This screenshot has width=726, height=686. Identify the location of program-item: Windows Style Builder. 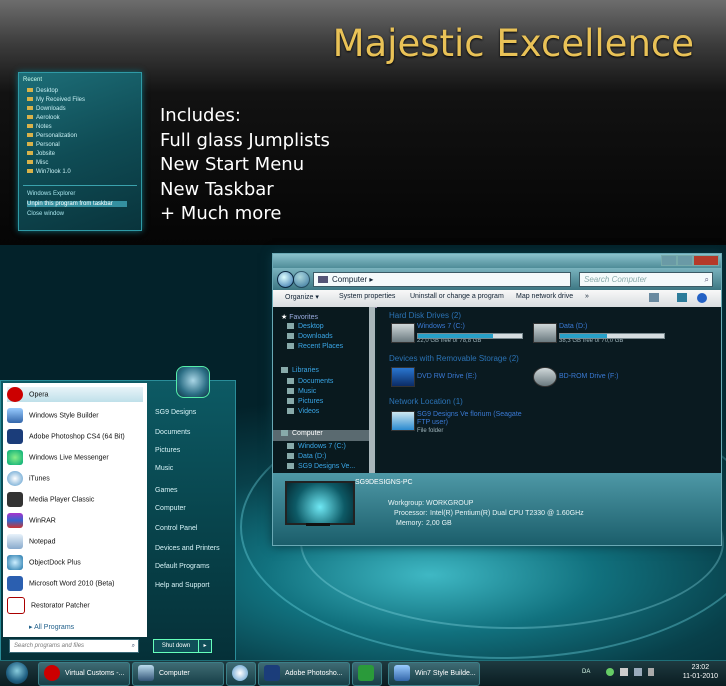
(53, 415).